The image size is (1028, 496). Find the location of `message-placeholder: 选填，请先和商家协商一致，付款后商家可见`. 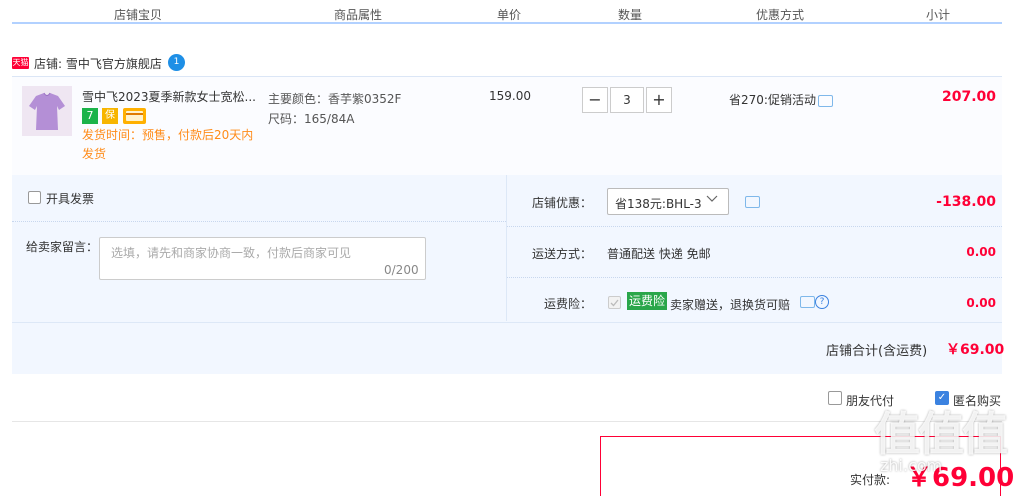

message-placeholder: 选填，请先和商家协商一致，付款后商家可见 is located at coordinates (231, 253).